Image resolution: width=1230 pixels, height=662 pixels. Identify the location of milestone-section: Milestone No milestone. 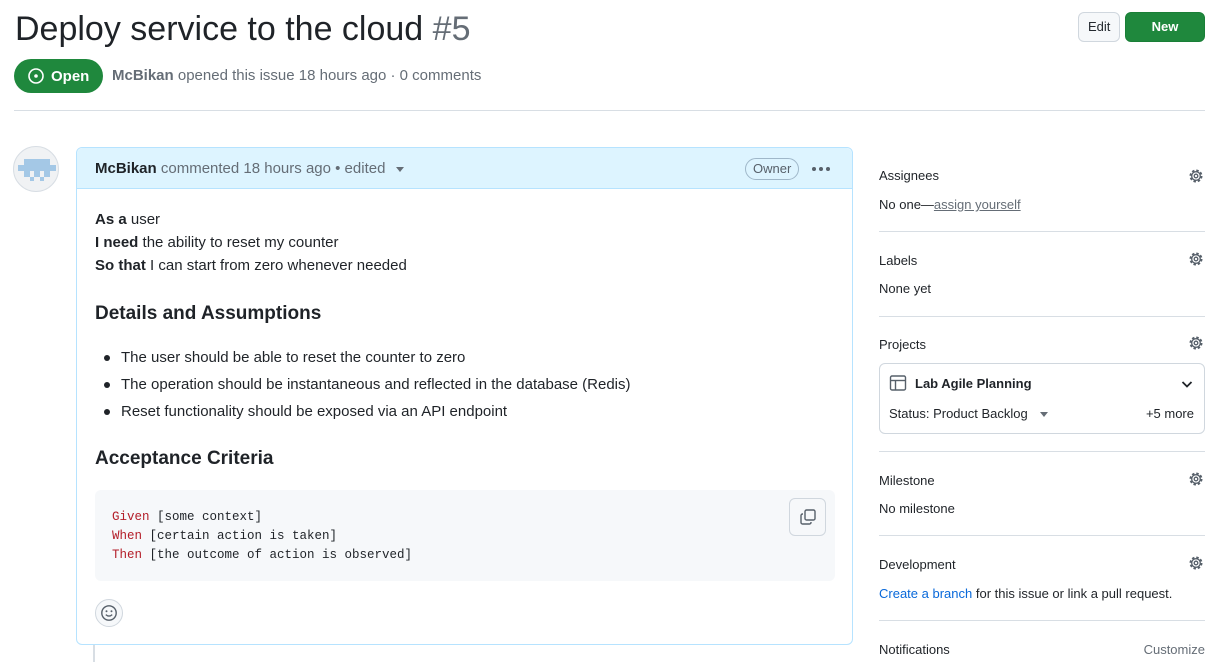
(1042, 494).